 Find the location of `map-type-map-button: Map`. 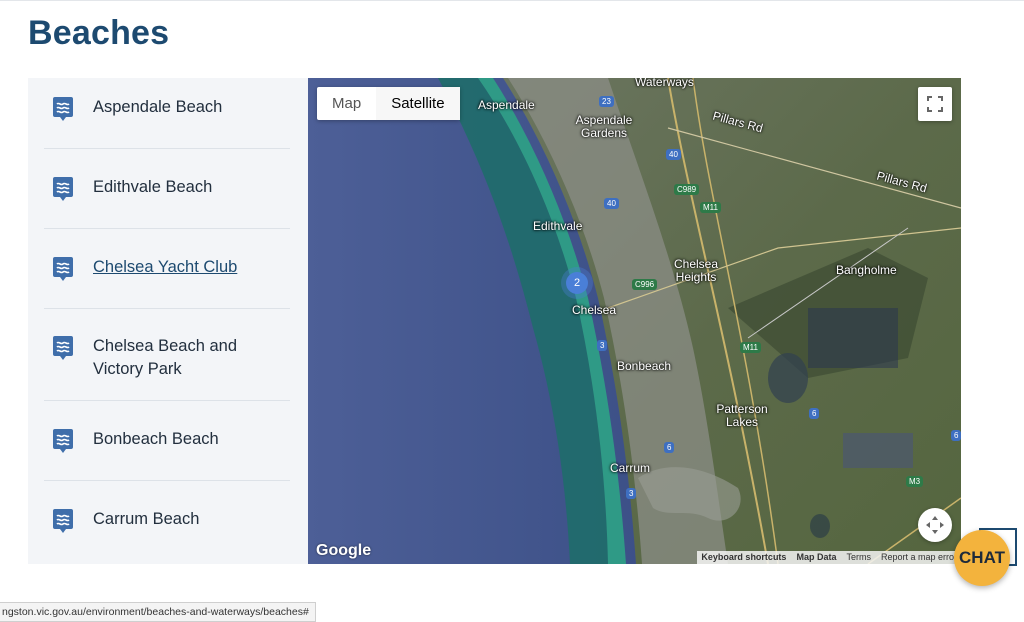

map-type-map-button: Map is located at coordinates (346, 103).